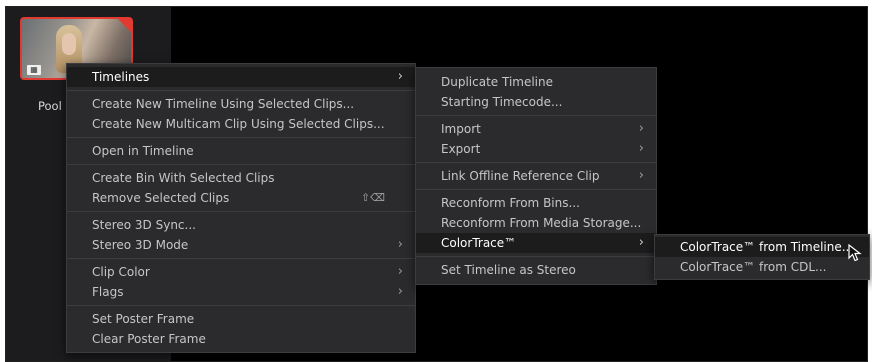 This screenshot has height=362, width=872. I want to click on mouse-pointer-icon, so click(855, 253).